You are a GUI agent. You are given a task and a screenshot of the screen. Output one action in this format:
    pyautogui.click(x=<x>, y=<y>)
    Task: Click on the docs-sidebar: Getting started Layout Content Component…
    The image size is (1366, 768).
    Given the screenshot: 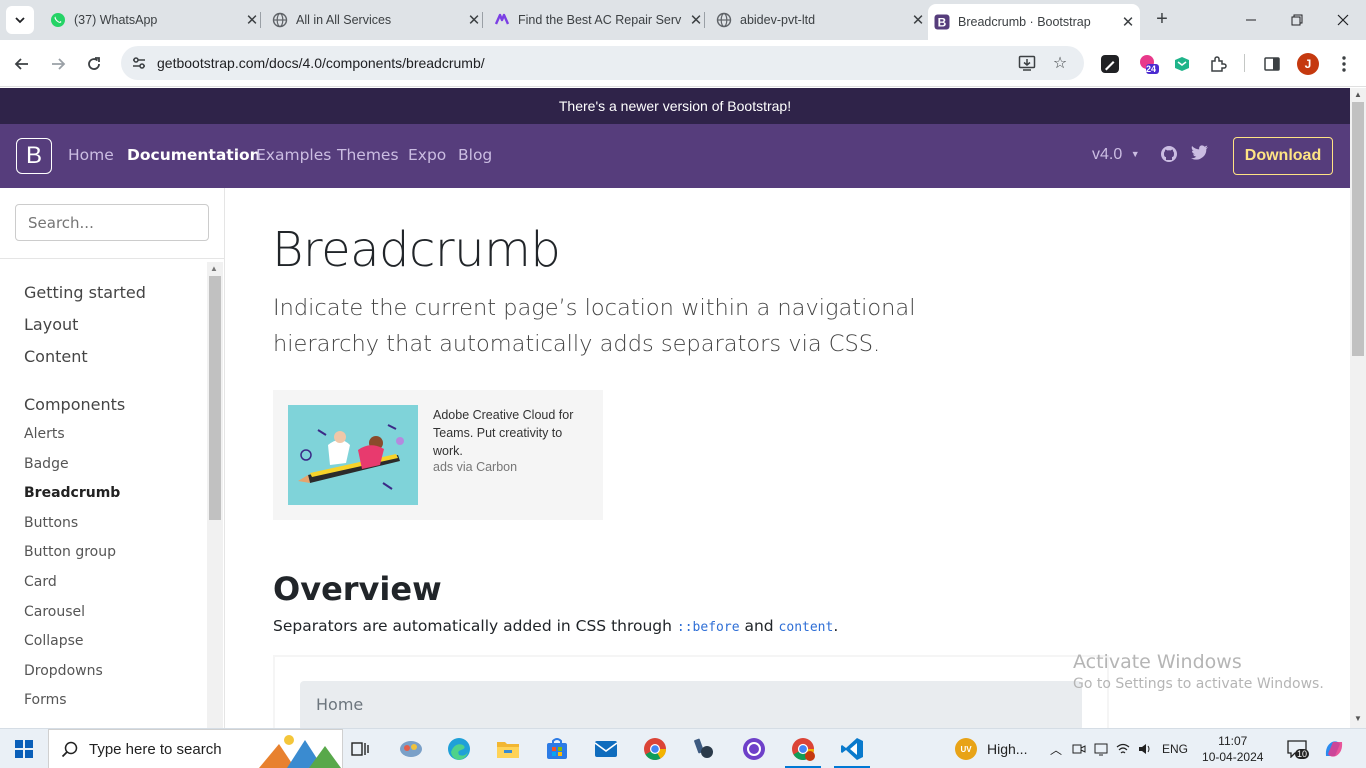 What is the action you would take?
    pyautogui.click(x=112, y=458)
    